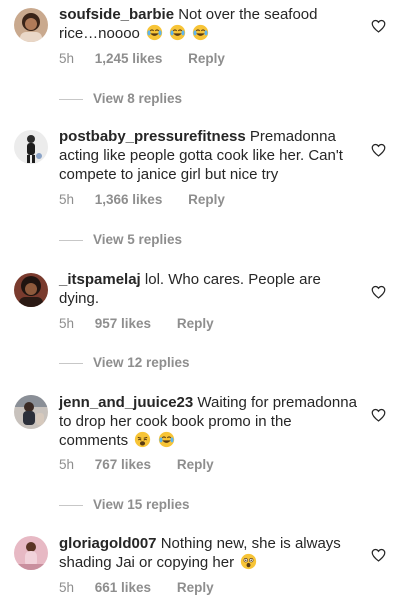 This screenshot has width=410, height=600. I want to click on comment-username: jenn_and_juuice23, so click(126, 402).